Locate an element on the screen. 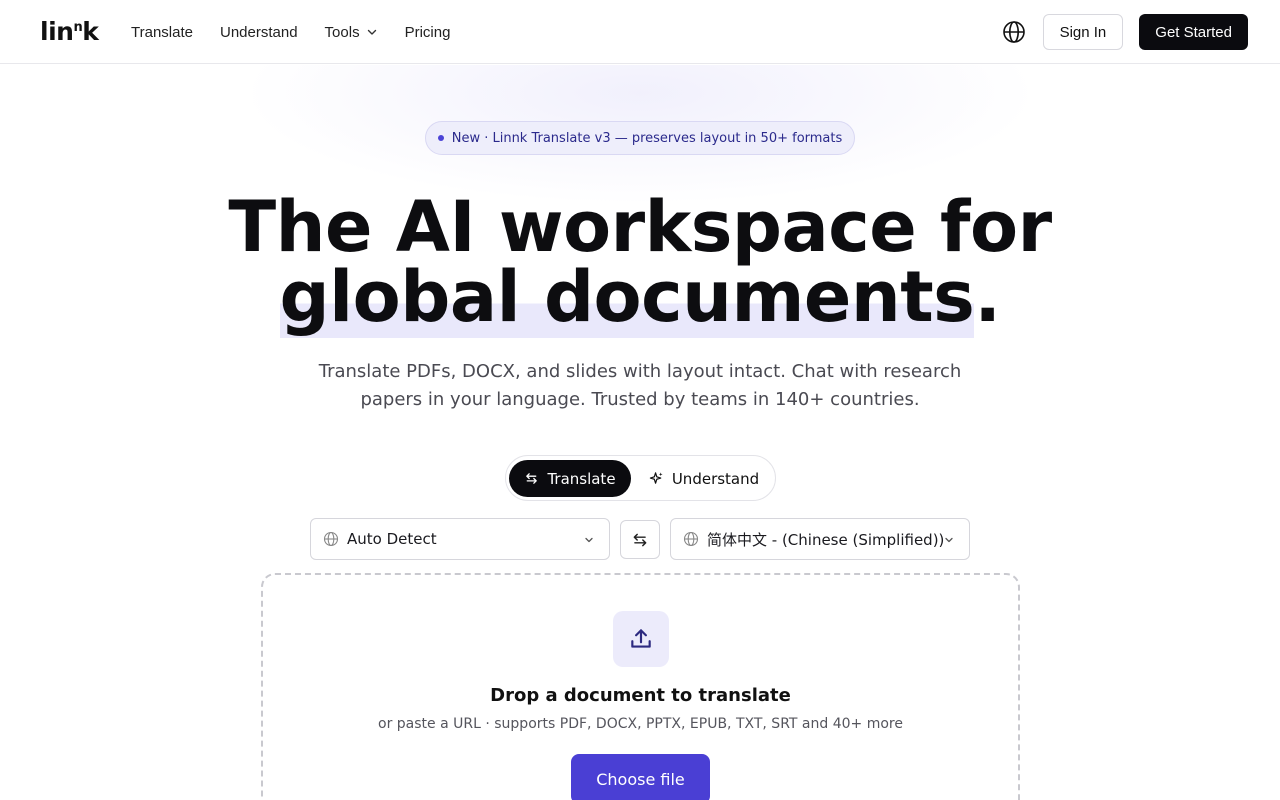 The image size is (1280, 800). nav-understand: Understand is located at coordinates (259, 32).